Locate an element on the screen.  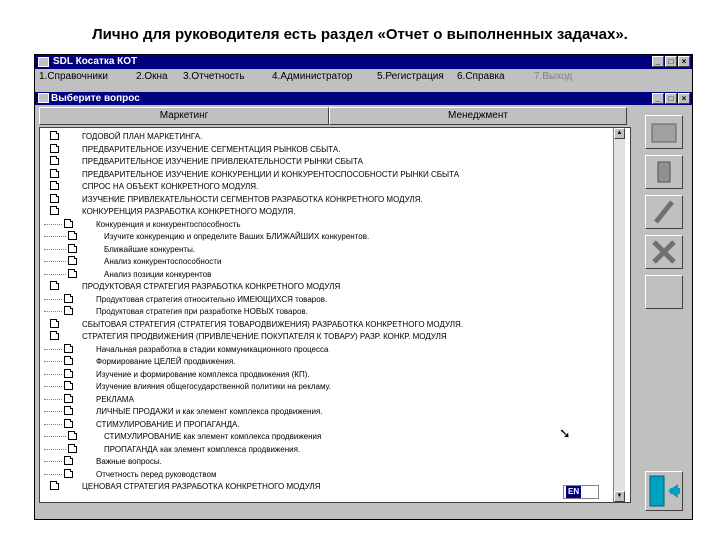
dialog-icon is located at coordinates (43, 98).